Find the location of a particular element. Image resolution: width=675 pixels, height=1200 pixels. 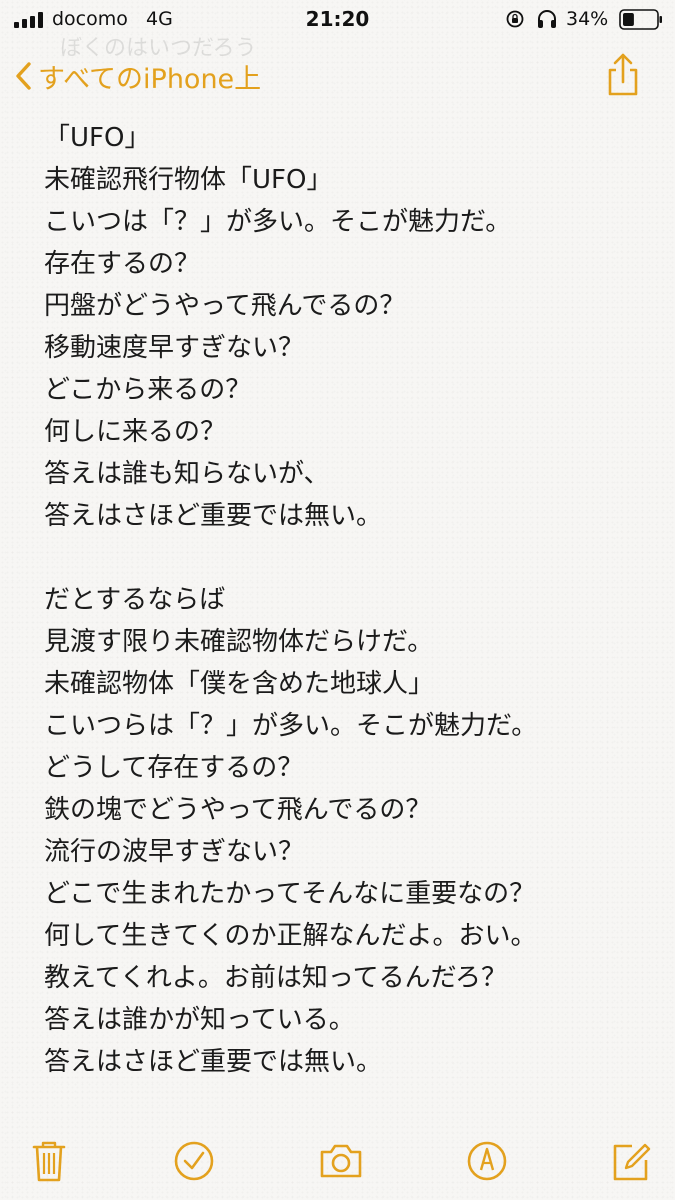

navigation-bar: すべてのiPhone上 is located at coordinates (337, 76).